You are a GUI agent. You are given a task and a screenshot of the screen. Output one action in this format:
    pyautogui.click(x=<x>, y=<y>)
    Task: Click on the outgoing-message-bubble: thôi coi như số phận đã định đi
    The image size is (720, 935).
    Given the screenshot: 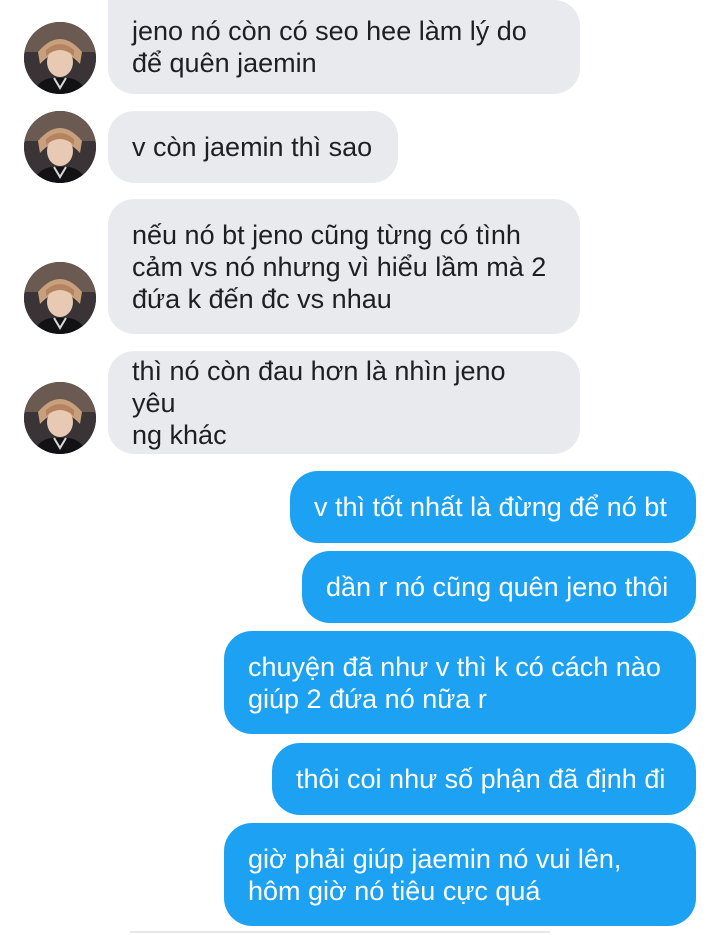 What is the action you would take?
    pyautogui.click(x=484, y=779)
    